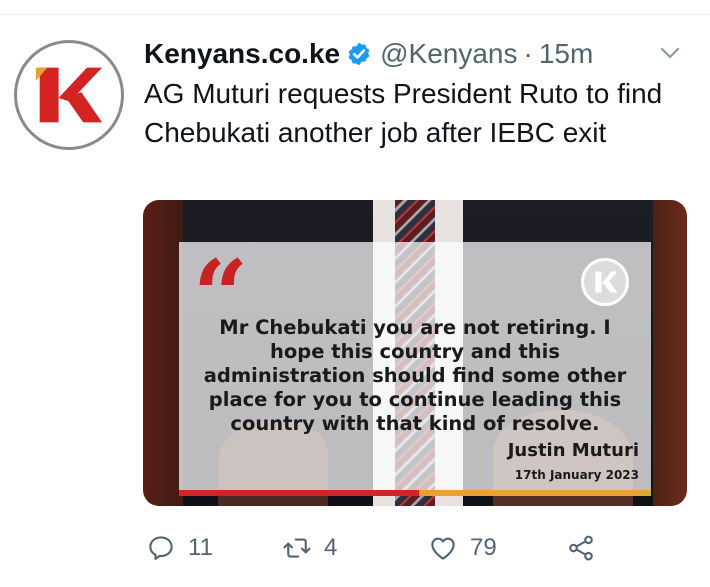  I want to click on author-handle: @Kenyans, so click(448, 54).